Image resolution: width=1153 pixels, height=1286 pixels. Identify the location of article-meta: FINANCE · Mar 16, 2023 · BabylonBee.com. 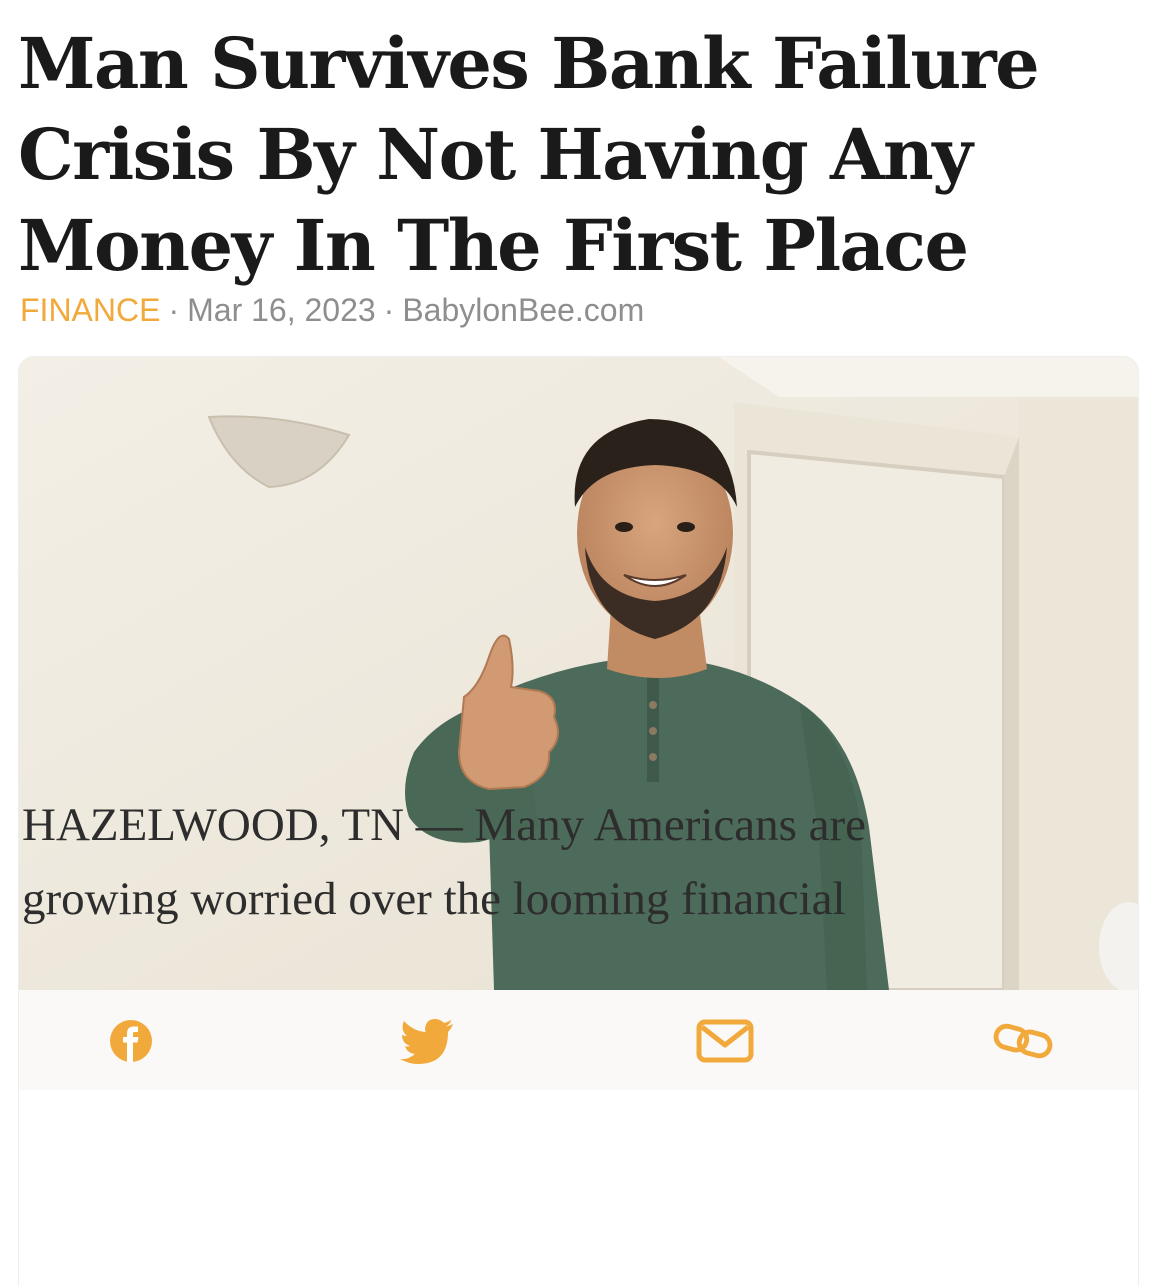
(332, 310).